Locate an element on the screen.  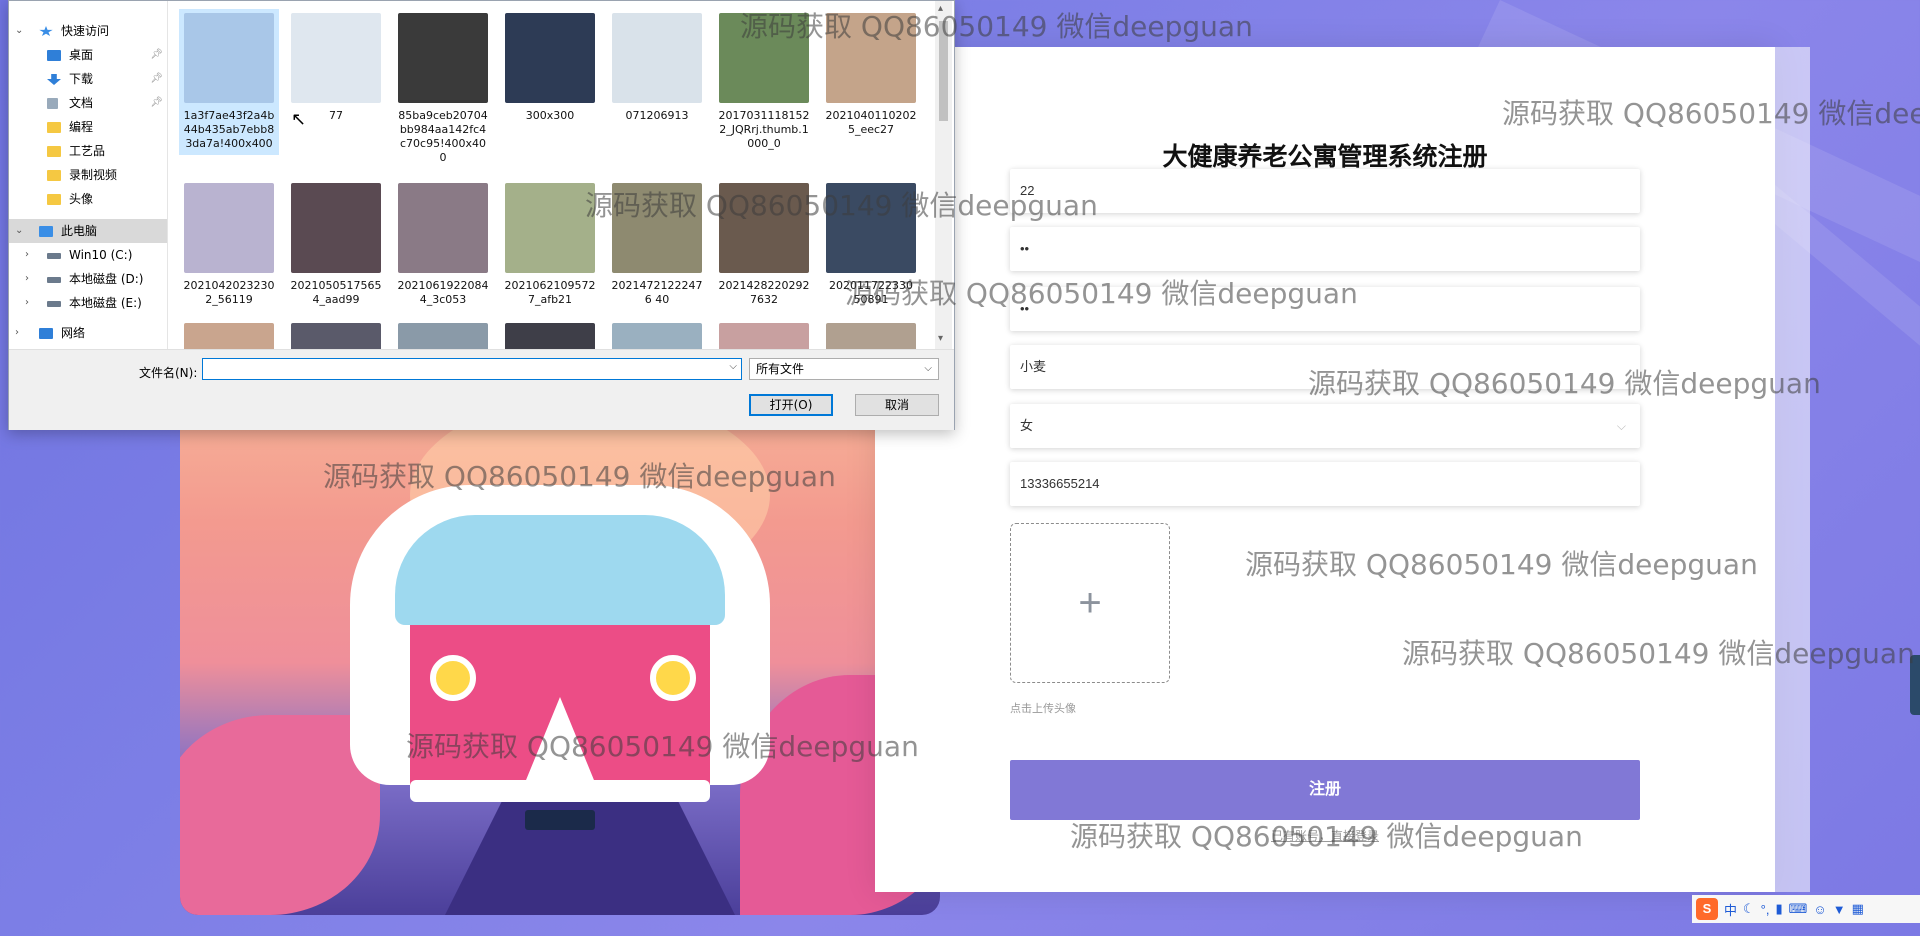
phone-field: 13336655214 is located at coordinates (1325, 484).